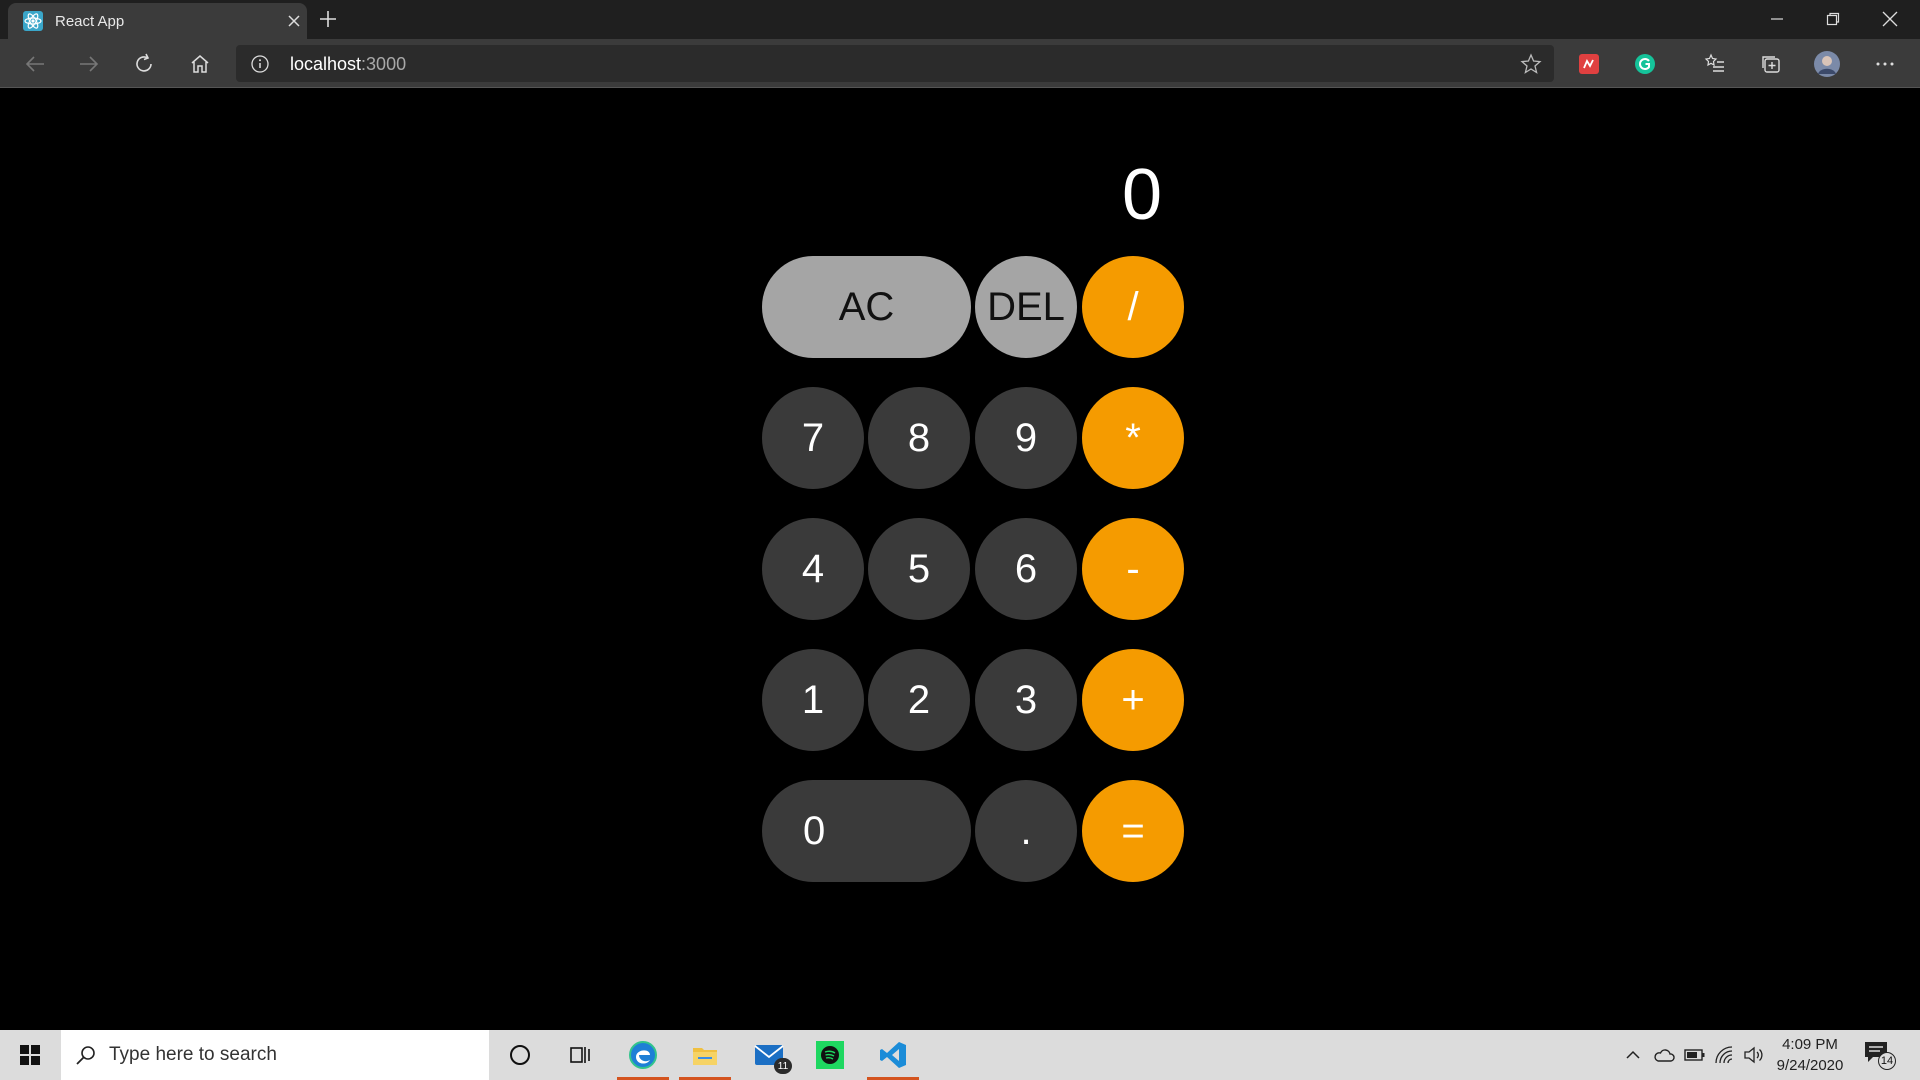  I want to click on action-center-button: 14, so click(1881, 1055).